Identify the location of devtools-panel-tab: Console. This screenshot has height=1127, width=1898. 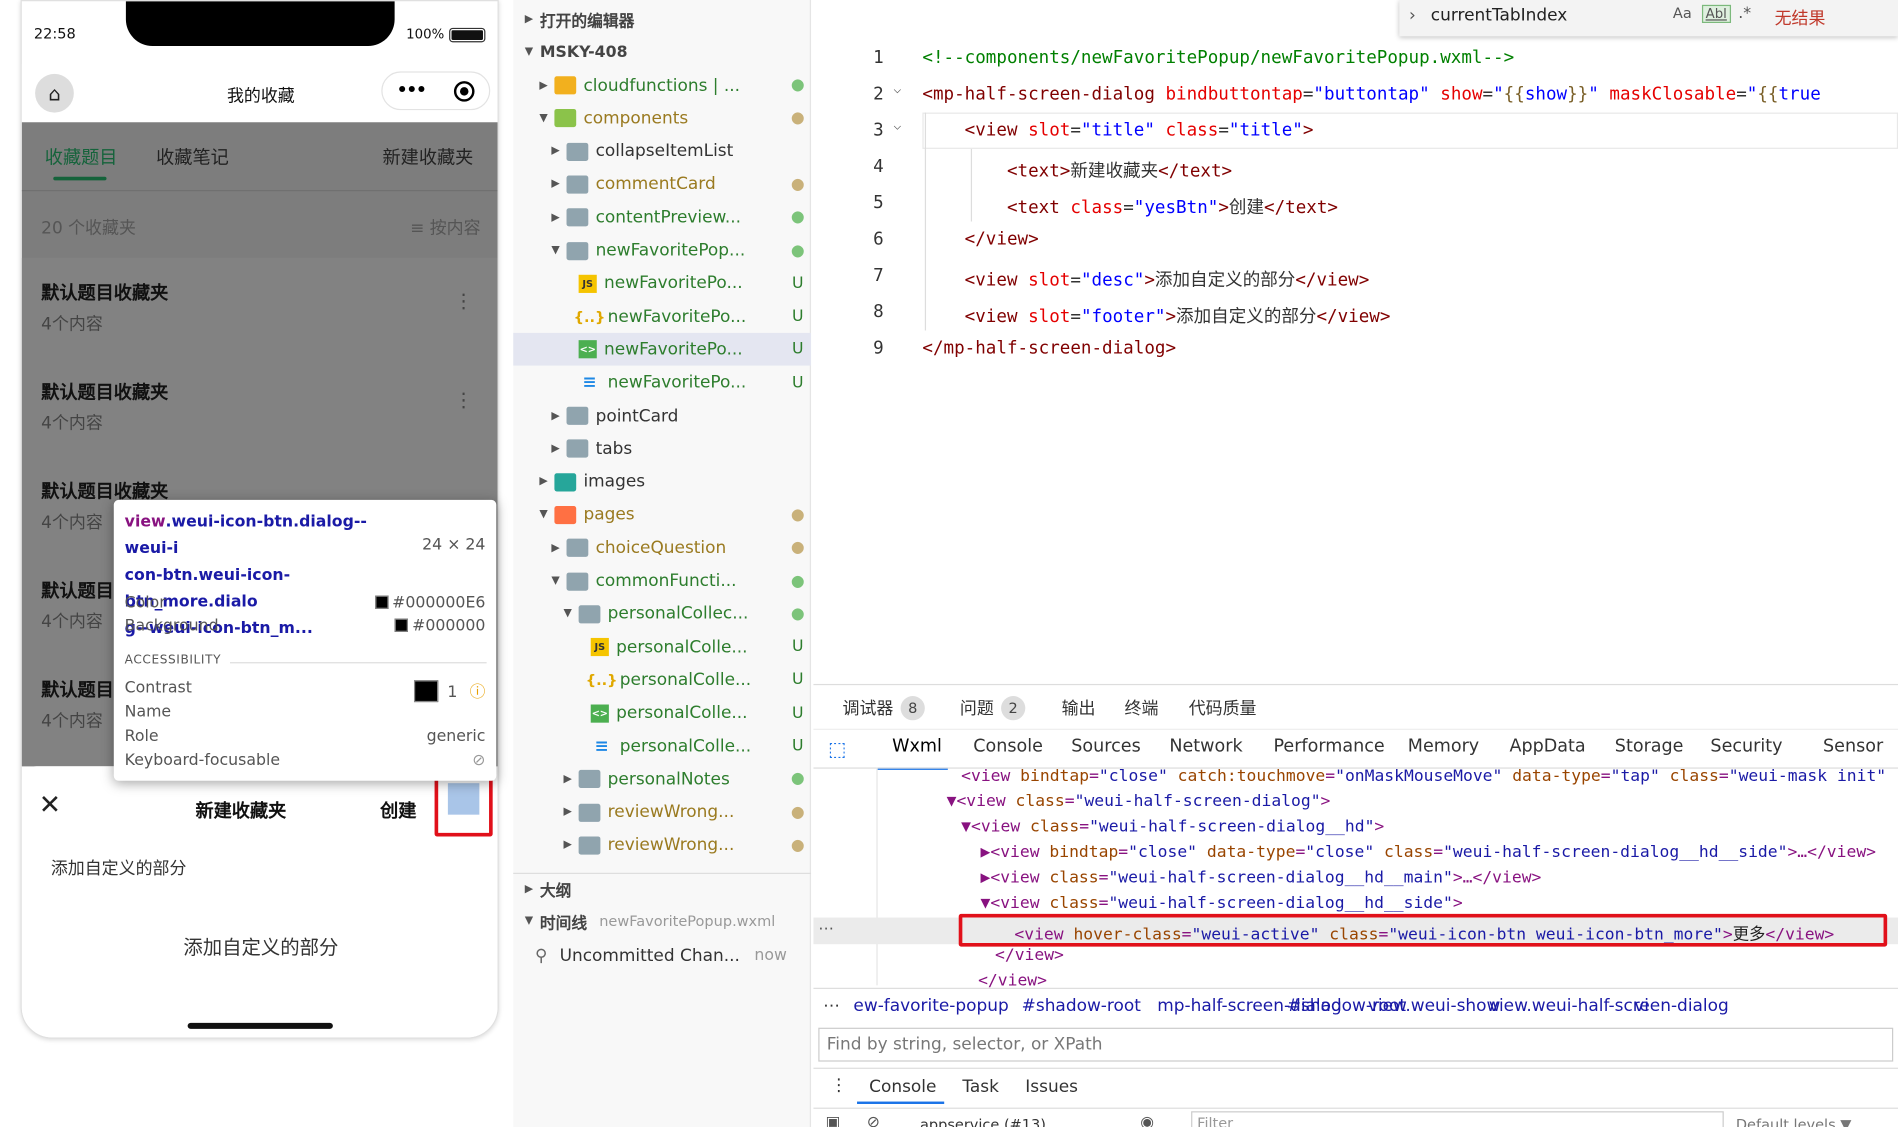
(1008, 746).